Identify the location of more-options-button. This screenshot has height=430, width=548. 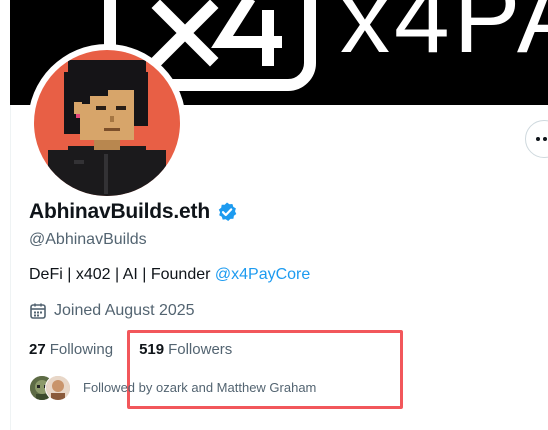
(536, 139).